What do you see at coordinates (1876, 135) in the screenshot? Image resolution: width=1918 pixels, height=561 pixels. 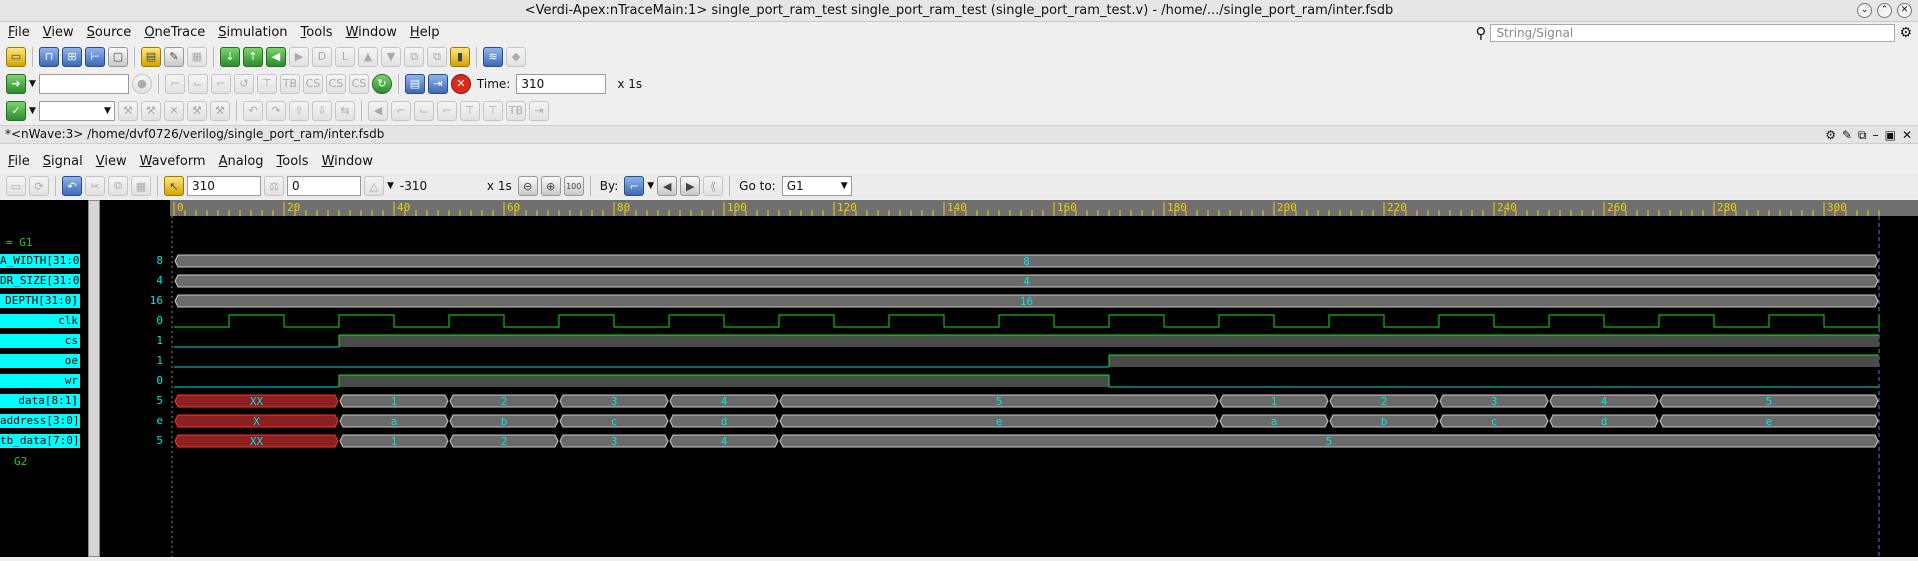 I see `minimize-icon: –` at bounding box center [1876, 135].